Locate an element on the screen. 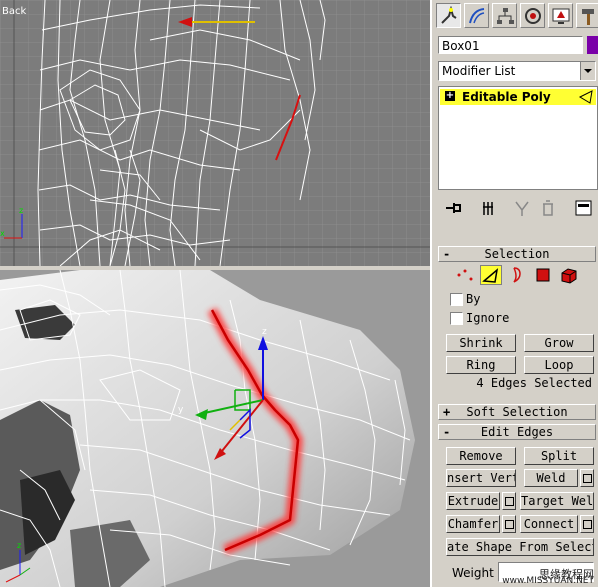  soft-selection-rollout: + Soft Selection is located at coordinates (518, 412).